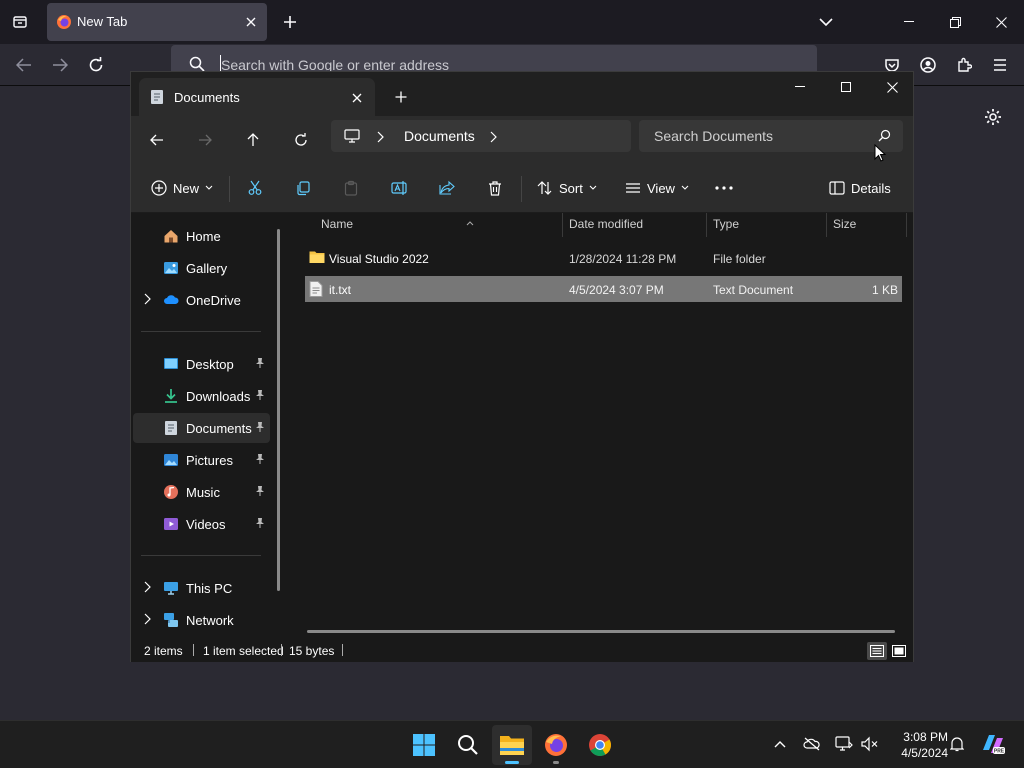  I want to click on maximize-icon, so click(846, 87).